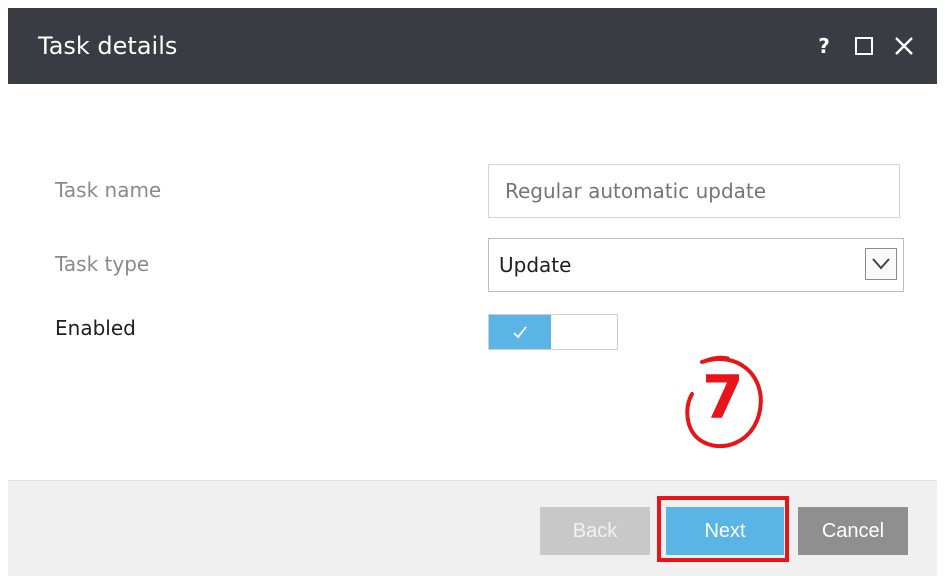 This screenshot has width=945, height=576. What do you see at coordinates (108, 190) in the screenshot?
I see `task-name-label: Task name` at bounding box center [108, 190].